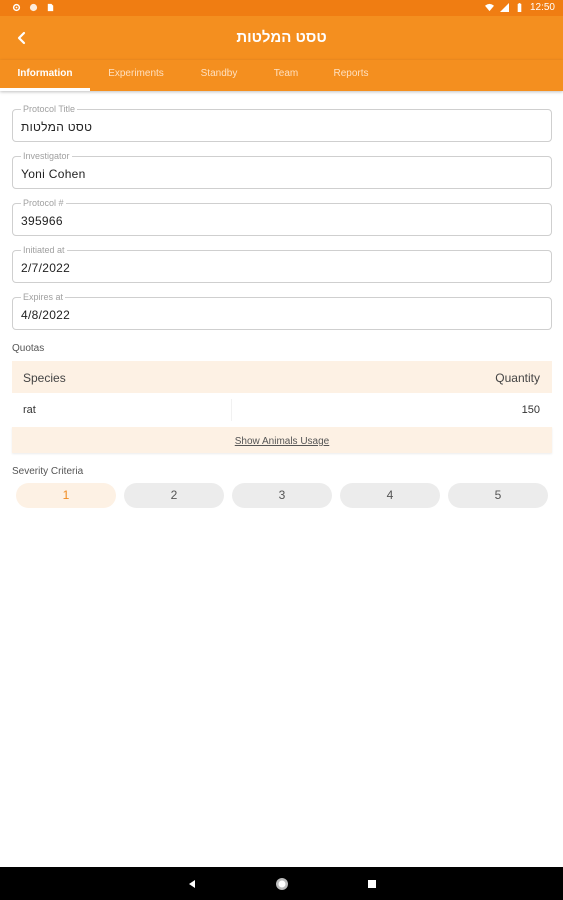 This screenshot has width=563, height=900. I want to click on signal-icon, so click(504, 7).